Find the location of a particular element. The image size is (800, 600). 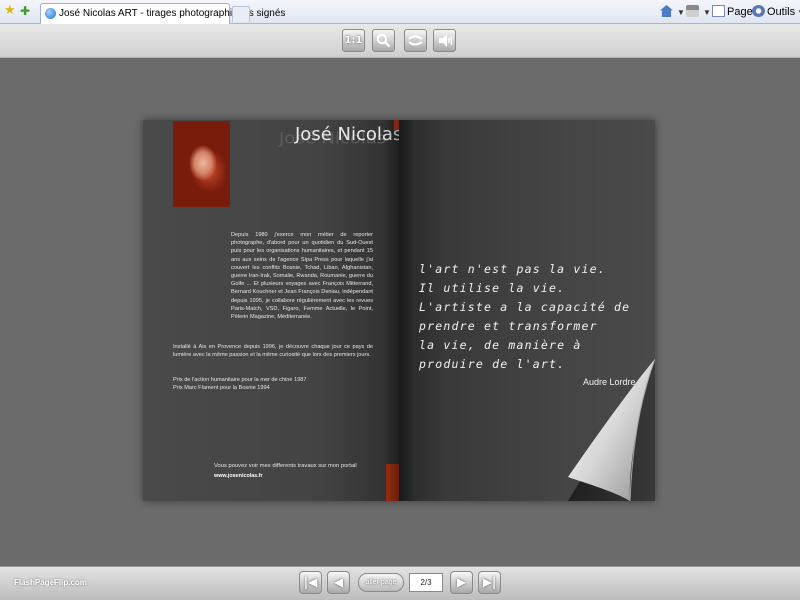

flipbook-toolbar: 1:1 is located at coordinates (400, 41).